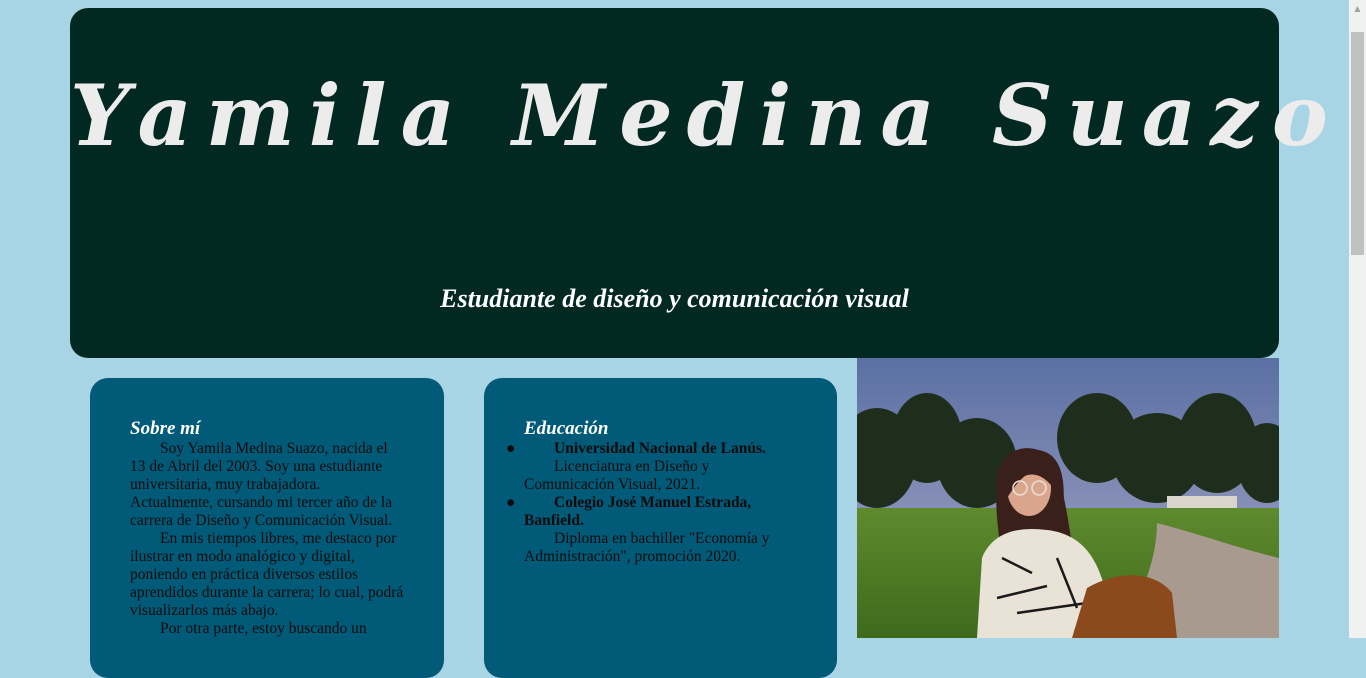 This screenshot has height=678, width=1366. What do you see at coordinates (1357, 8) in the screenshot?
I see `scroll-up-arrow-icon: ▲` at bounding box center [1357, 8].